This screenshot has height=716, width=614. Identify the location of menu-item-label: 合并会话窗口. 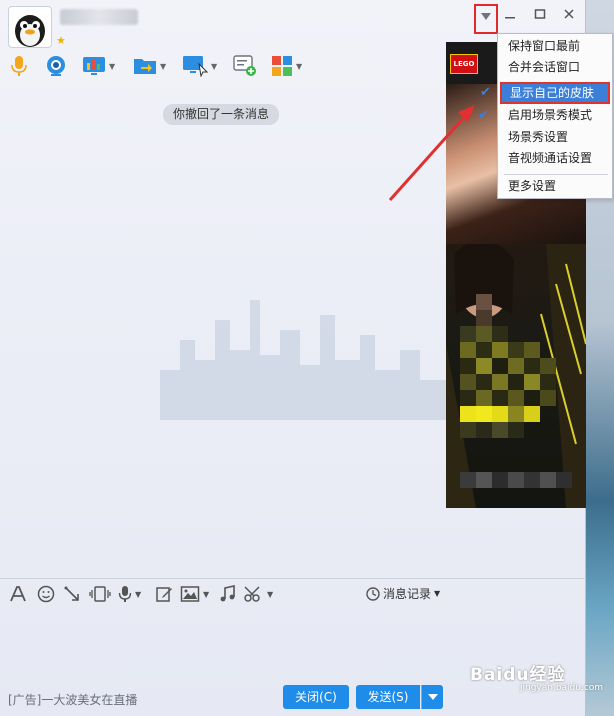
(544, 67).